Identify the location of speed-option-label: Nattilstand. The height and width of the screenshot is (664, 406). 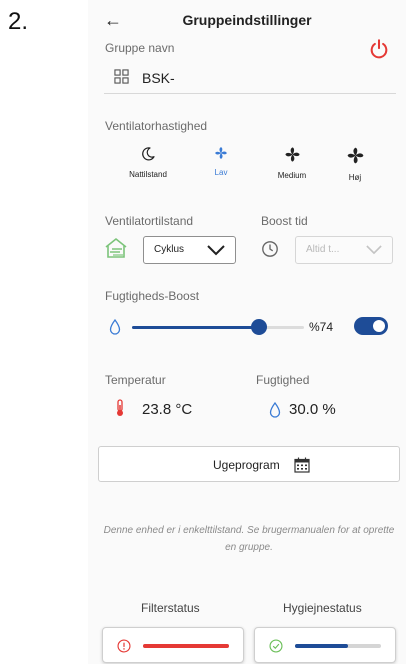
(148, 174).